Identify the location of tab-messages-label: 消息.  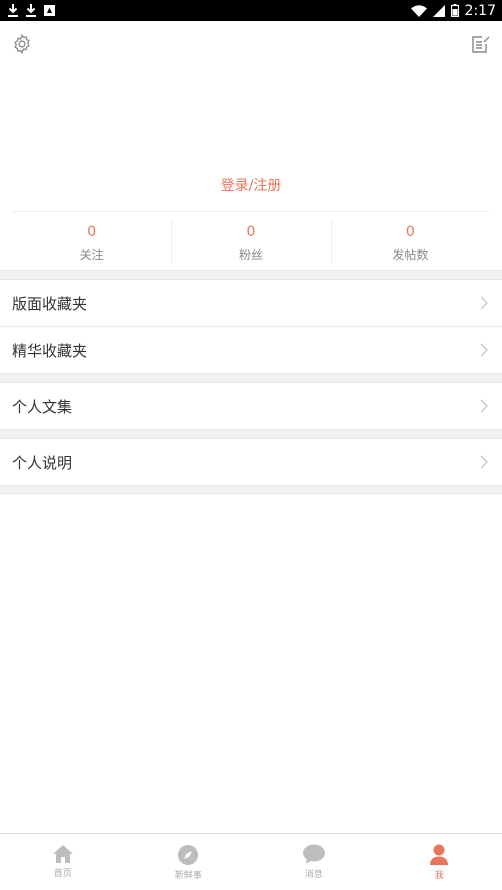
(313, 875).